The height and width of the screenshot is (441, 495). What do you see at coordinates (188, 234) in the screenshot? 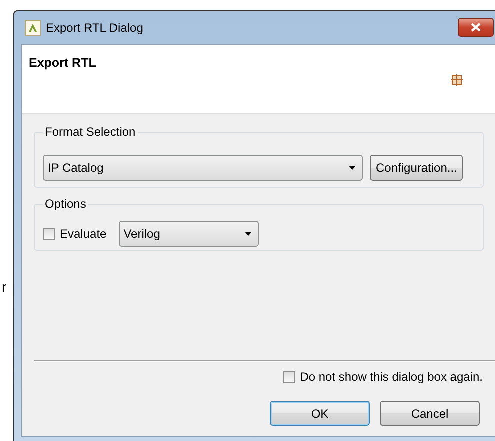
I see `language-dropdown: Verilog` at bounding box center [188, 234].